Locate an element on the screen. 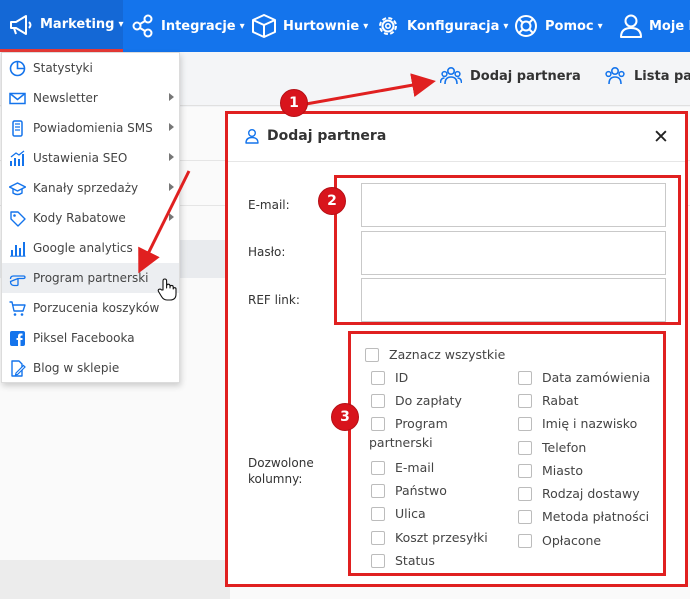  menu-item-powiadomienia-sms: Powiadomienia SMS is located at coordinates (90, 128).